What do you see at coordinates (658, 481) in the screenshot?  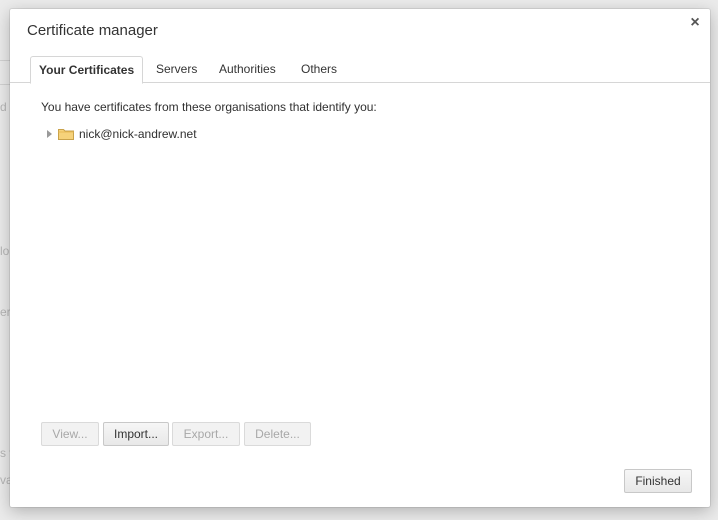 I see `finished-button: Finished` at bounding box center [658, 481].